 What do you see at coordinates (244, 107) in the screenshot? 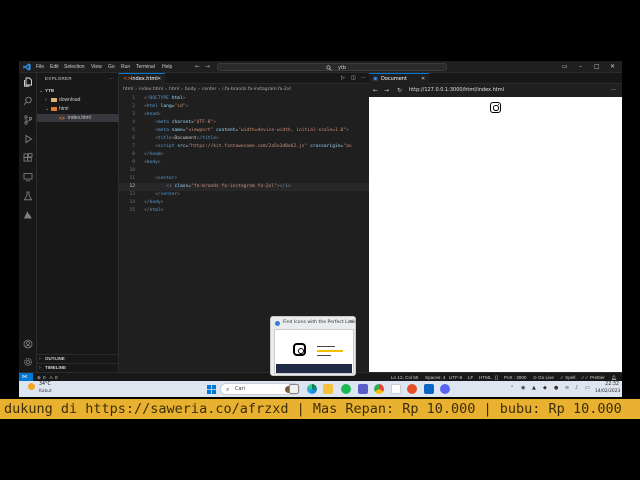
I see `code-line: 2 <html lang="id">` at bounding box center [244, 107].